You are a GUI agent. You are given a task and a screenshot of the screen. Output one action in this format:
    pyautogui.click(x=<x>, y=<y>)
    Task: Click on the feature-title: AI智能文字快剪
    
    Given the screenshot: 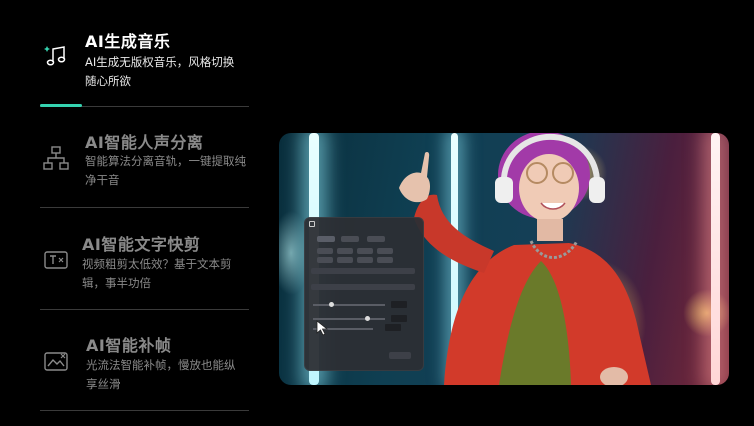 What is the action you would take?
    pyautogui.click(x=141, y=244)
    